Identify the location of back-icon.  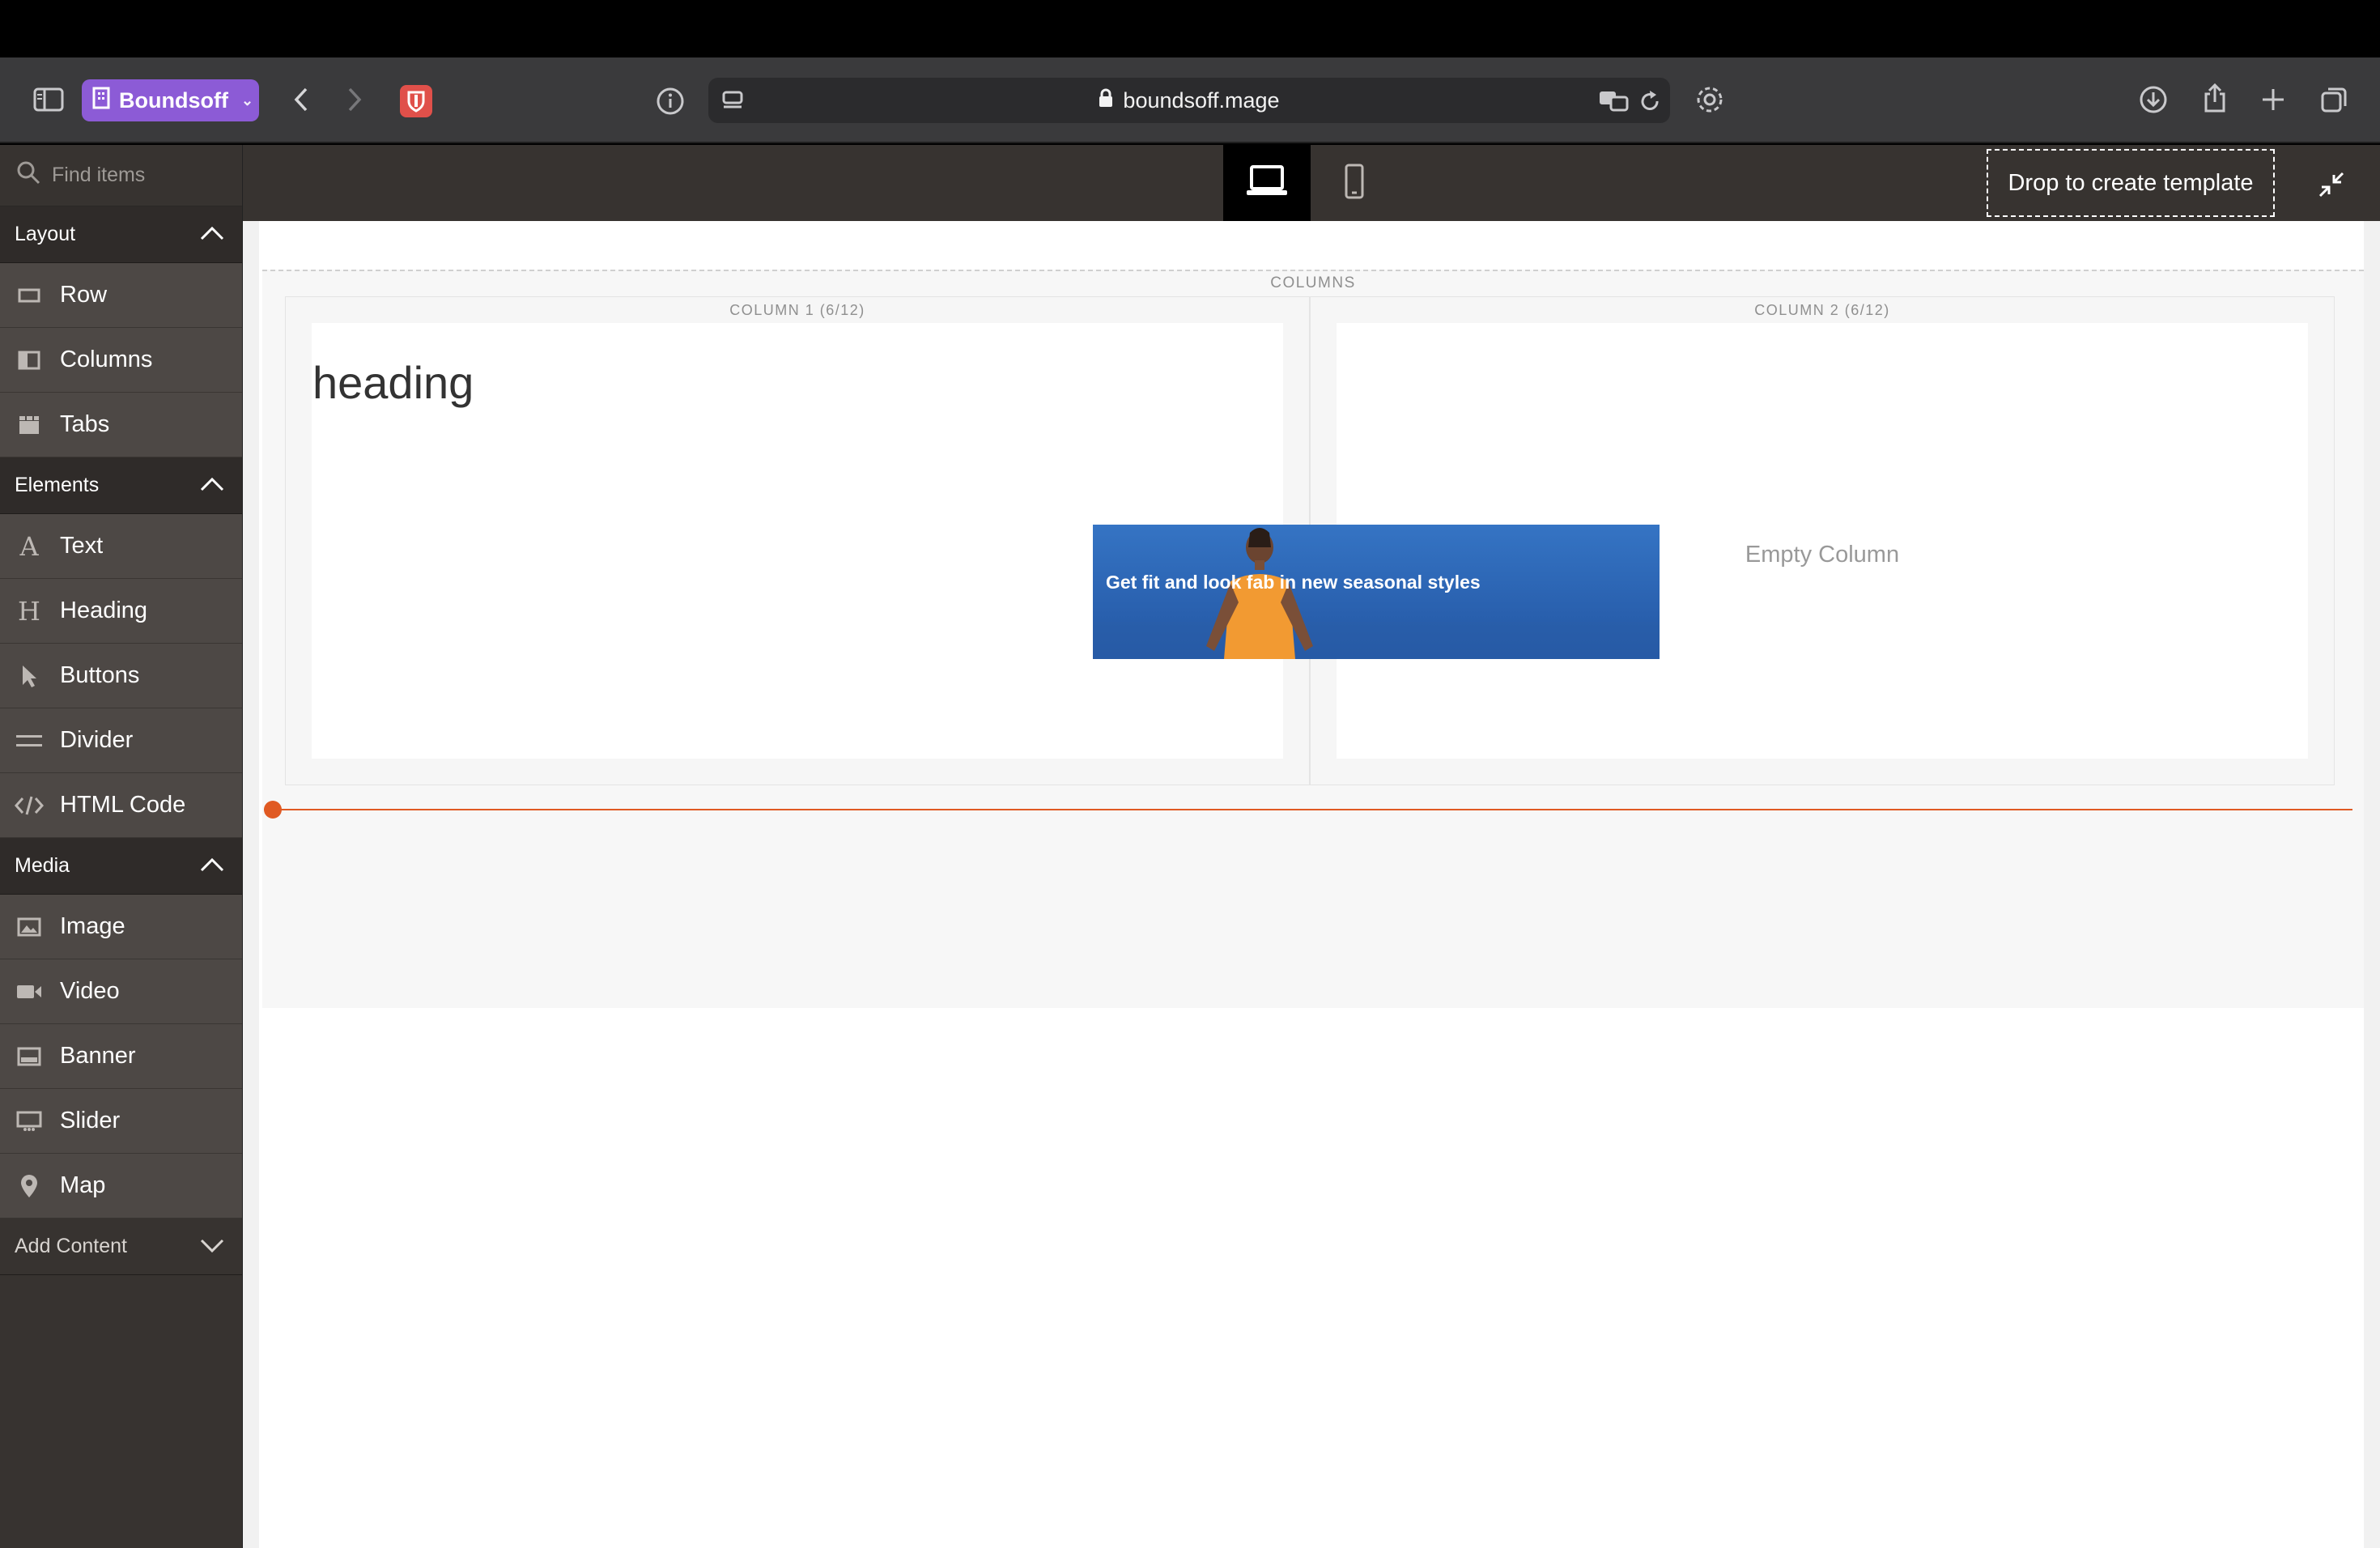
(301, 100).